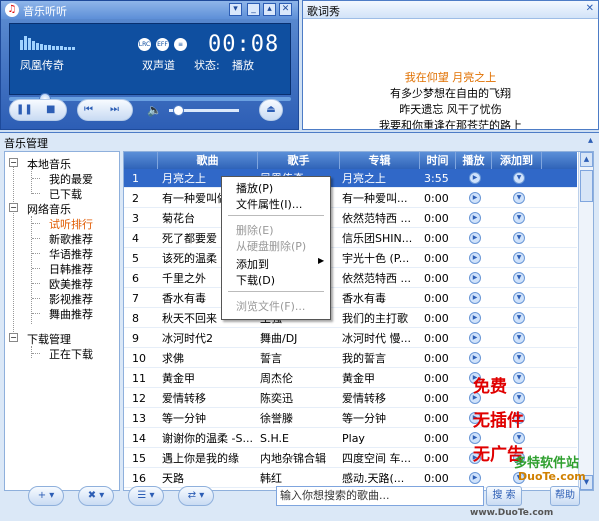  What do you see at coordinates (350, 298) in the screenshot?
I see `table-row: 7香水有毒胡杨林香水有毒0:00▶▼` at bounding box center [350, 298].